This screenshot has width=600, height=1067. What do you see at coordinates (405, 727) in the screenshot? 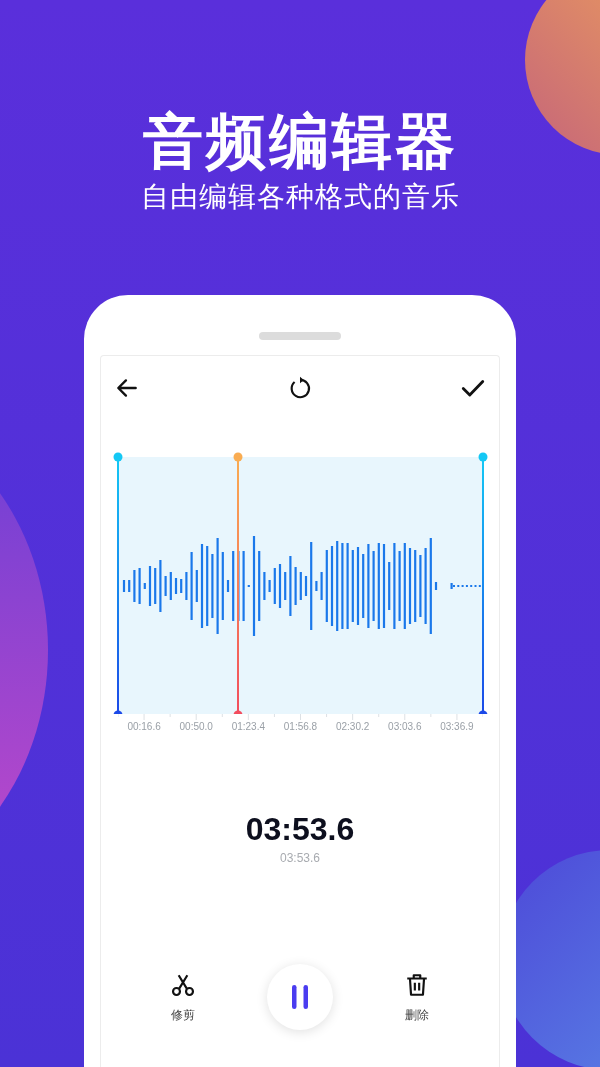
I see `time-label: 03:03.6` at bounding box center [405, 727].